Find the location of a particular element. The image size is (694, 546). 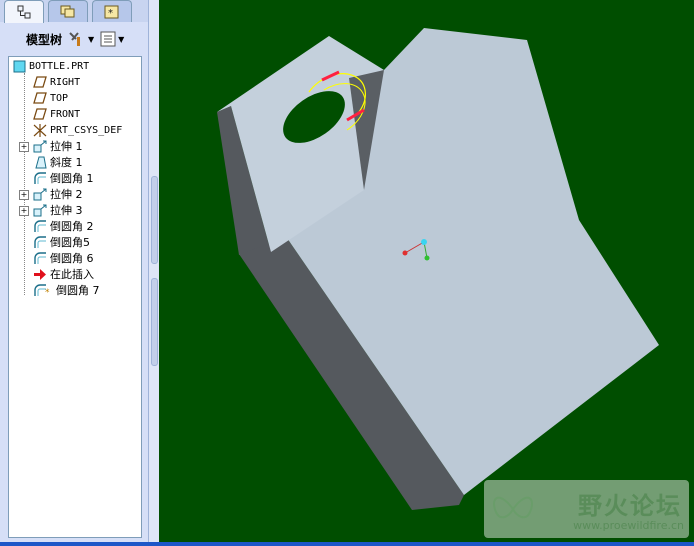

status-bar is located at coordinates (347, 544).